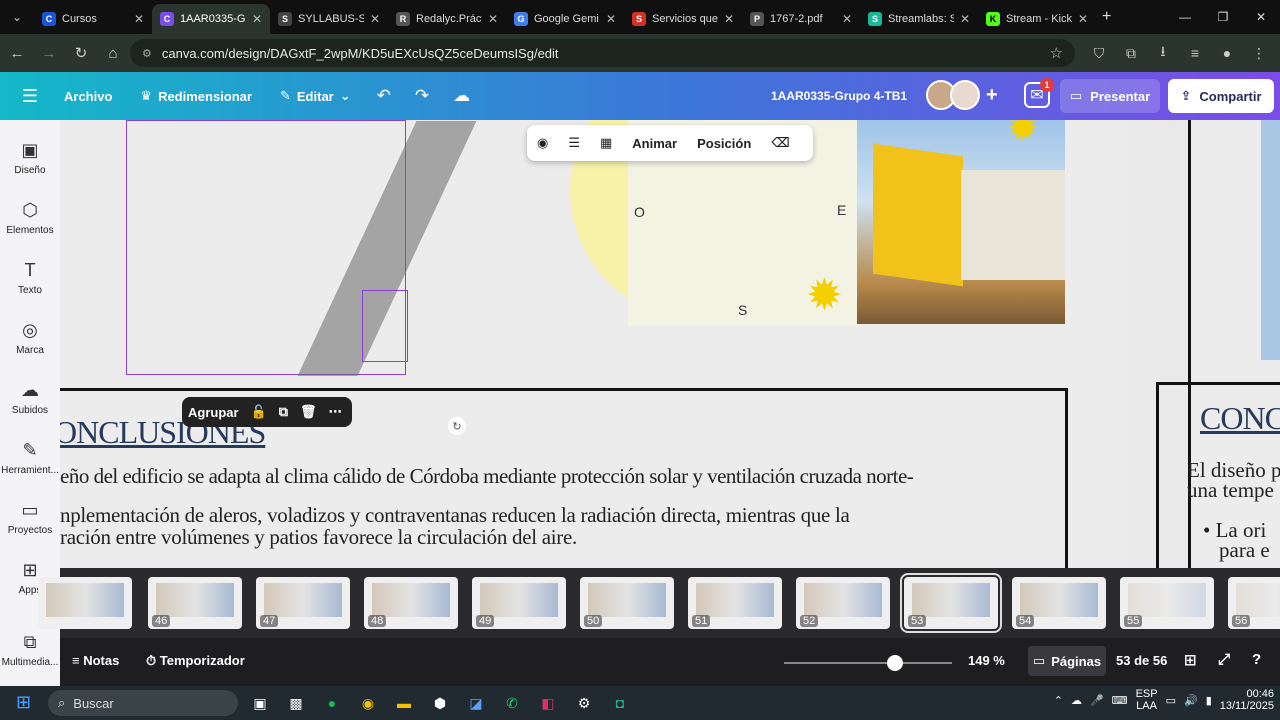  What do you see at coordinates (654, 143) in the screenshot?
I see `animate-button: Animar` at bounding box center [654, 143].